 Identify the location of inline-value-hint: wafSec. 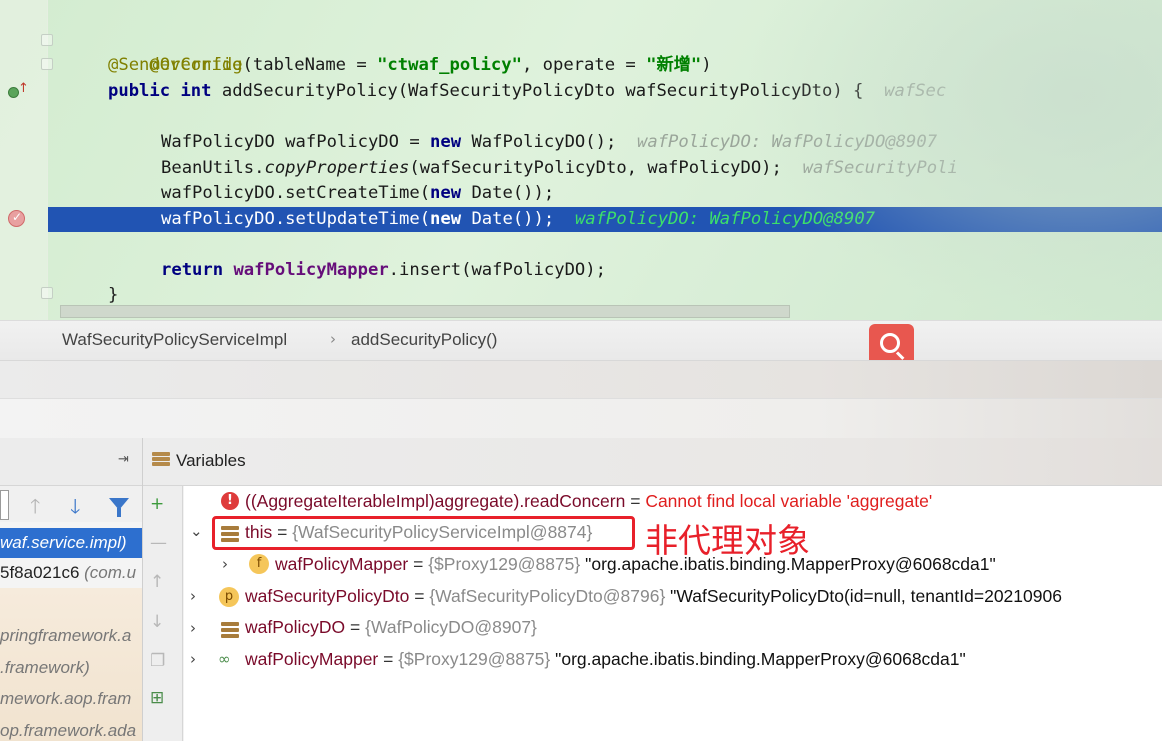
(915, 91).